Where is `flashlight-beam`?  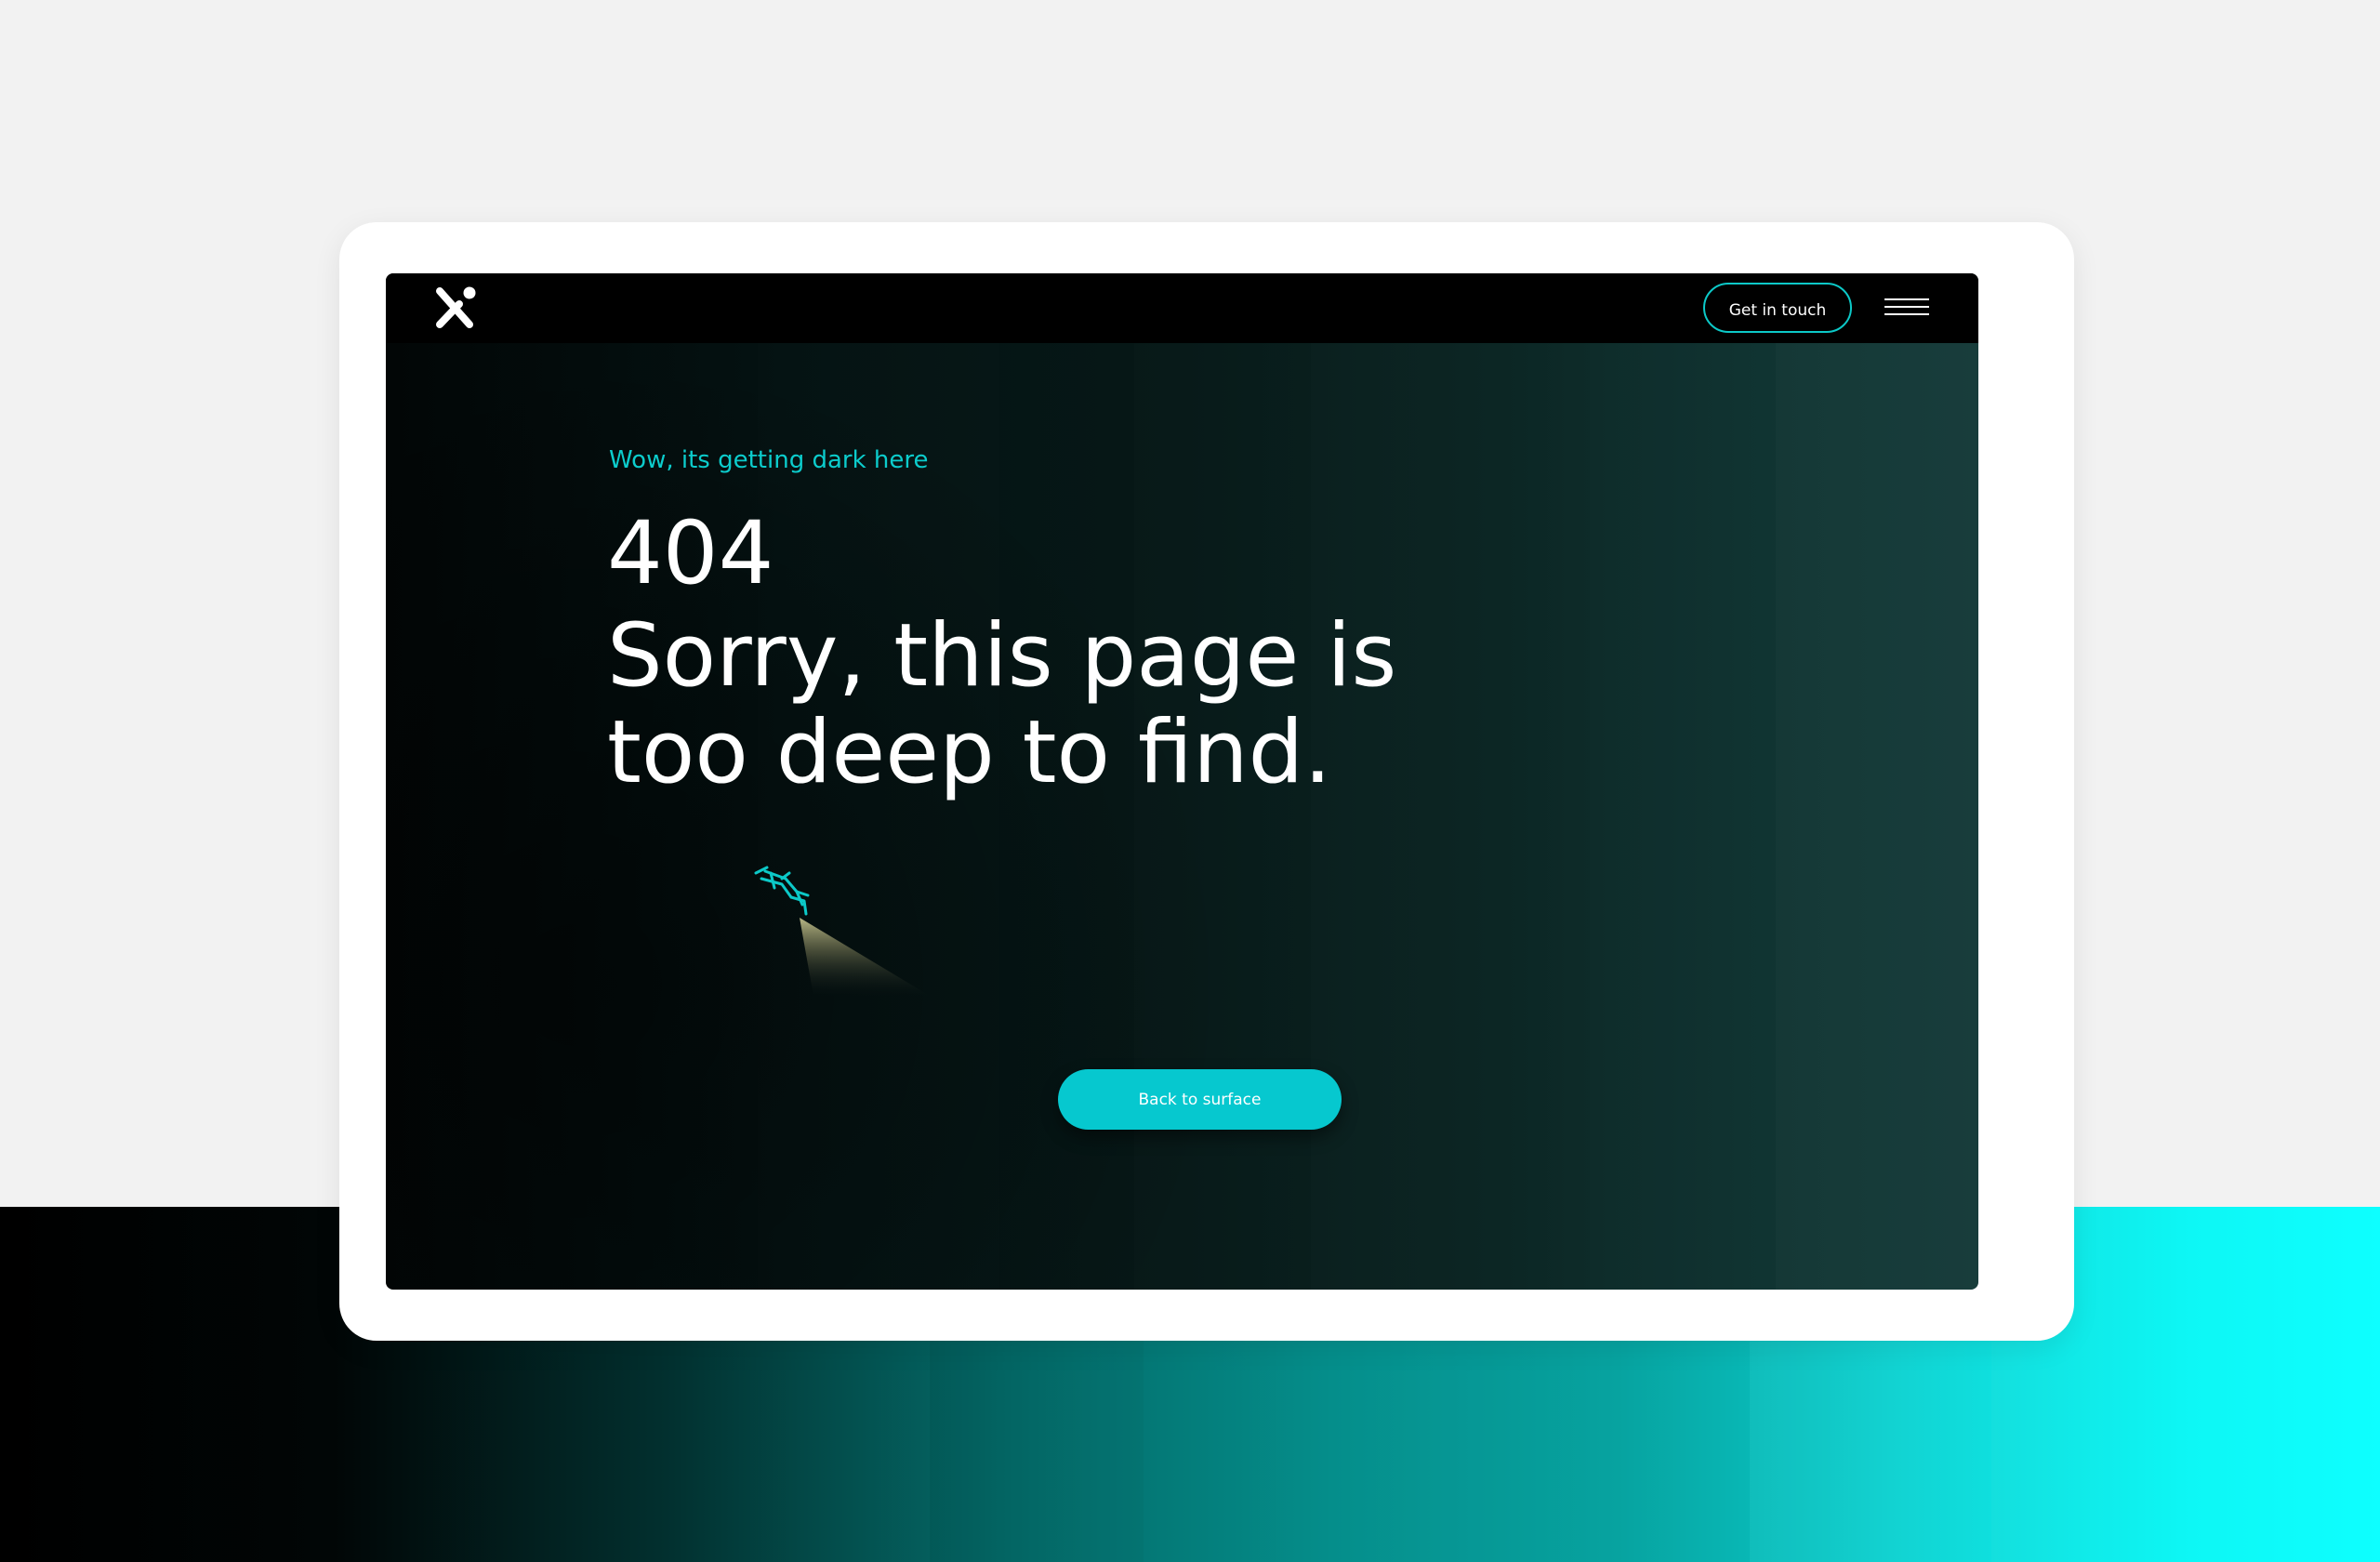
flashlight-beam is located at coordinates (865, 957).